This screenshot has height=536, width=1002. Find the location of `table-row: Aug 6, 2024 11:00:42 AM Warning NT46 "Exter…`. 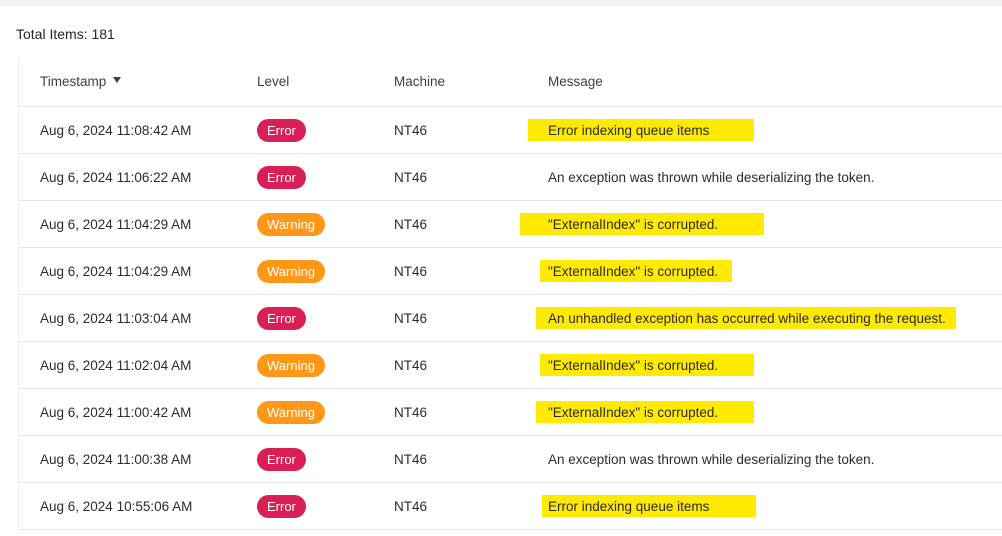

table-row: Aug 6, 2024 11:00:42 AM Warning NT46 "Exter… is located at coordinates (510, 412).